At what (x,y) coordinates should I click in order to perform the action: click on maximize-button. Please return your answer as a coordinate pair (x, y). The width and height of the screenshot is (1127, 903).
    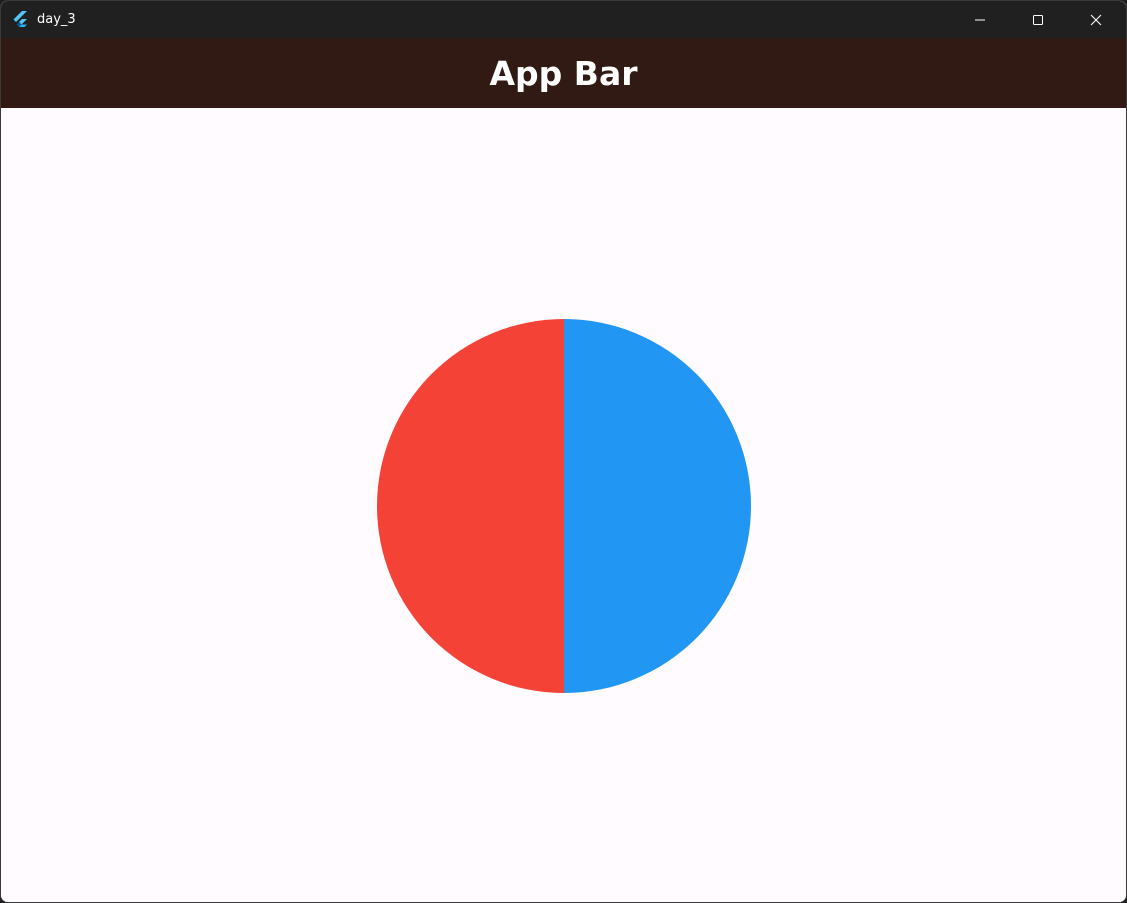
    Looking at the image, I should click on (1038, 19).